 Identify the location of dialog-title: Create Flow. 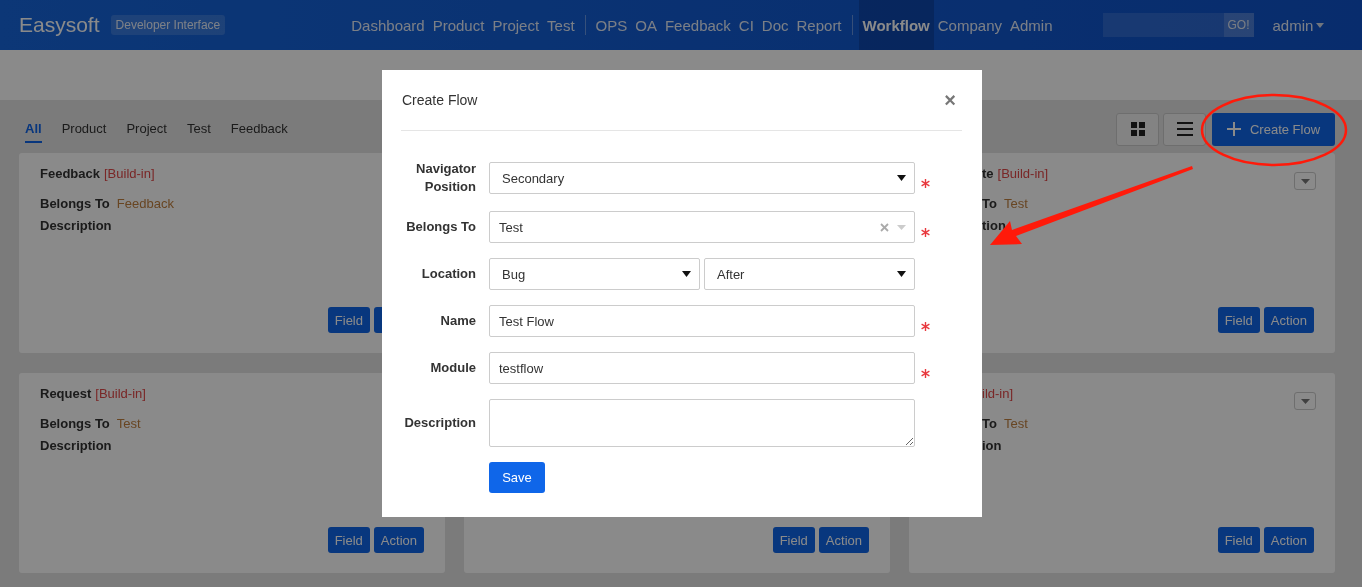
(440, 100).